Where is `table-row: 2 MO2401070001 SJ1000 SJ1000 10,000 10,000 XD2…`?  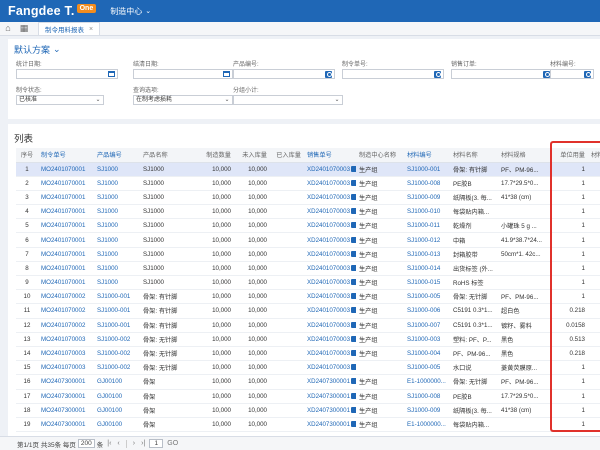
table-row: 2 MO2401070001 SJ1000 SJ1000 10,000 10,000 XD2… is located at coordinates (308, 183).